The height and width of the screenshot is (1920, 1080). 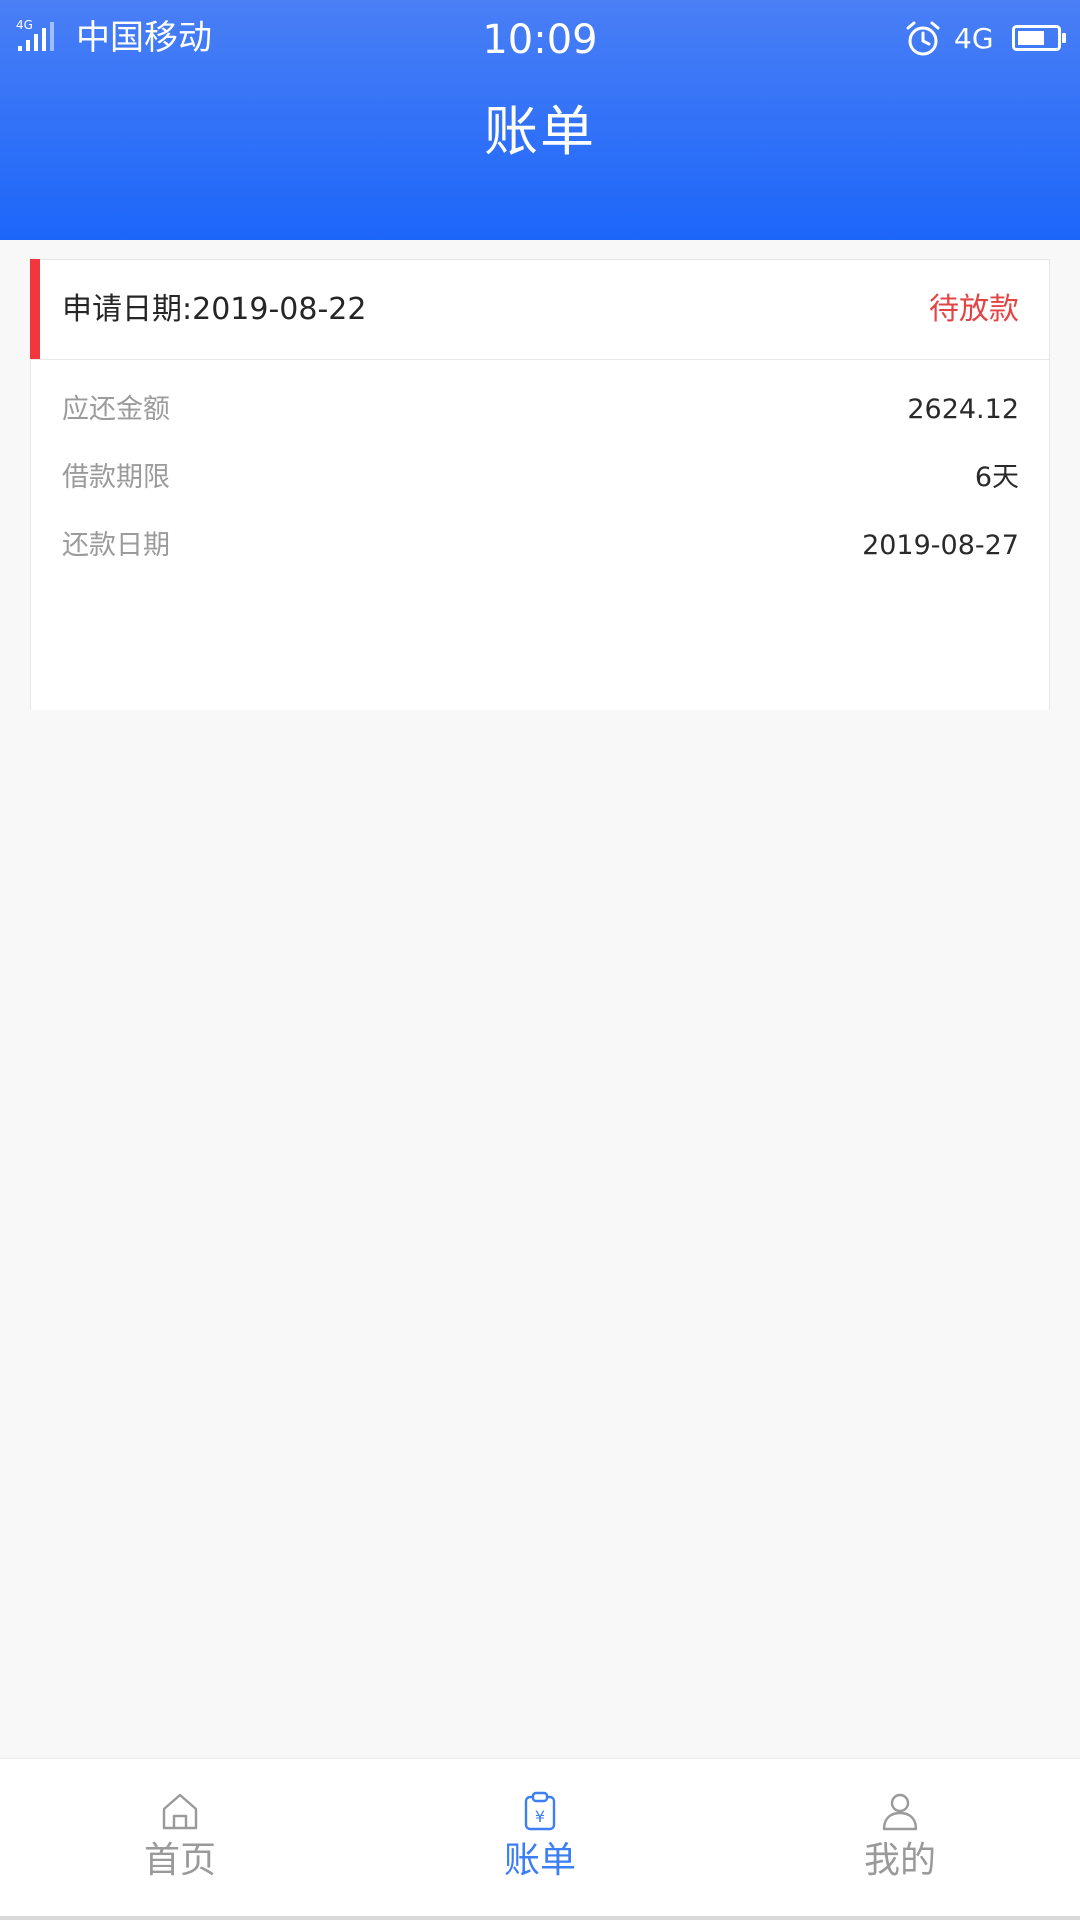 What do you see at coordinates (940, 545) in the screenshot?
I see `due-date-value: 2019-08-27` at bounding box center [940, 545].